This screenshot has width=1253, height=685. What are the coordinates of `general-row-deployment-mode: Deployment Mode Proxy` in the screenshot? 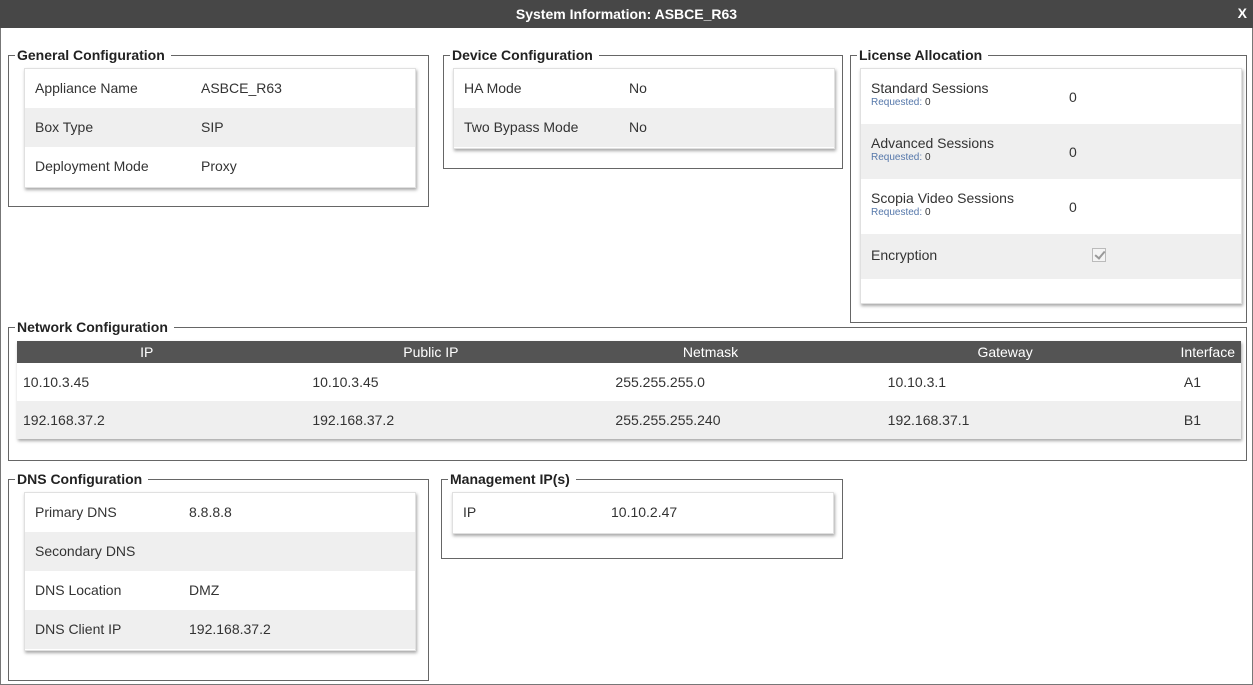 It's located at (220, 166).